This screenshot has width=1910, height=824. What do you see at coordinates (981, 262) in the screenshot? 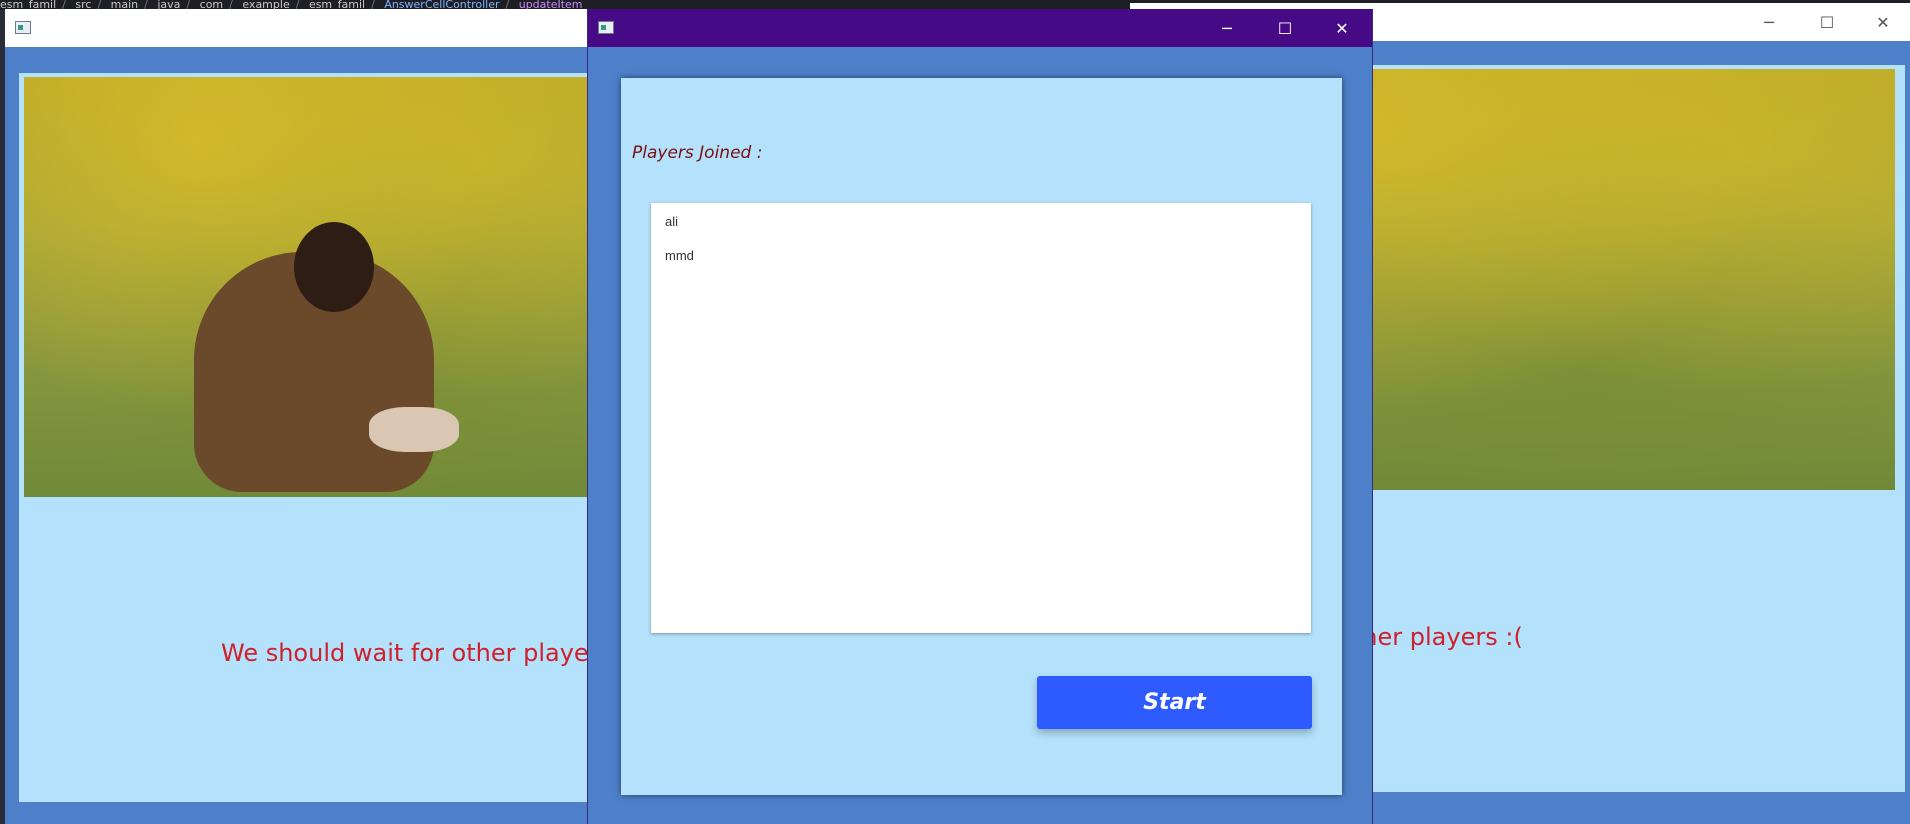
I see `player-list-item: mmd` at bounding box center [981, 262].